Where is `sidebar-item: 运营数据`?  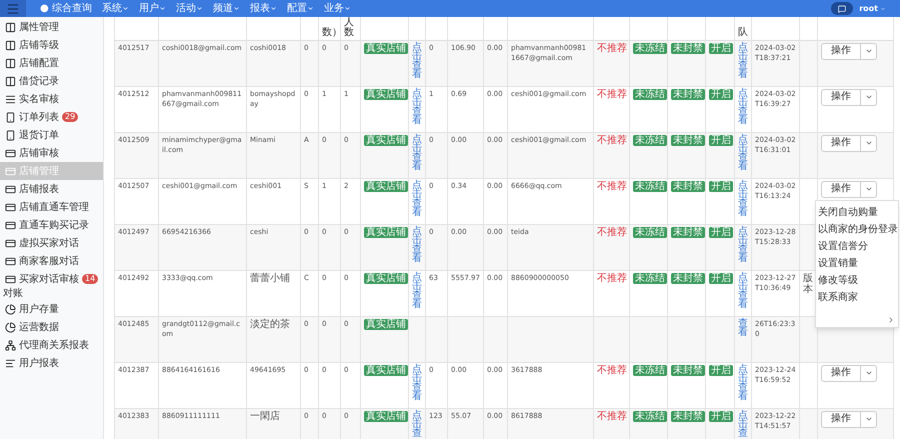
sidebar-item: 运营数据 is located at coordinates (51, 327).